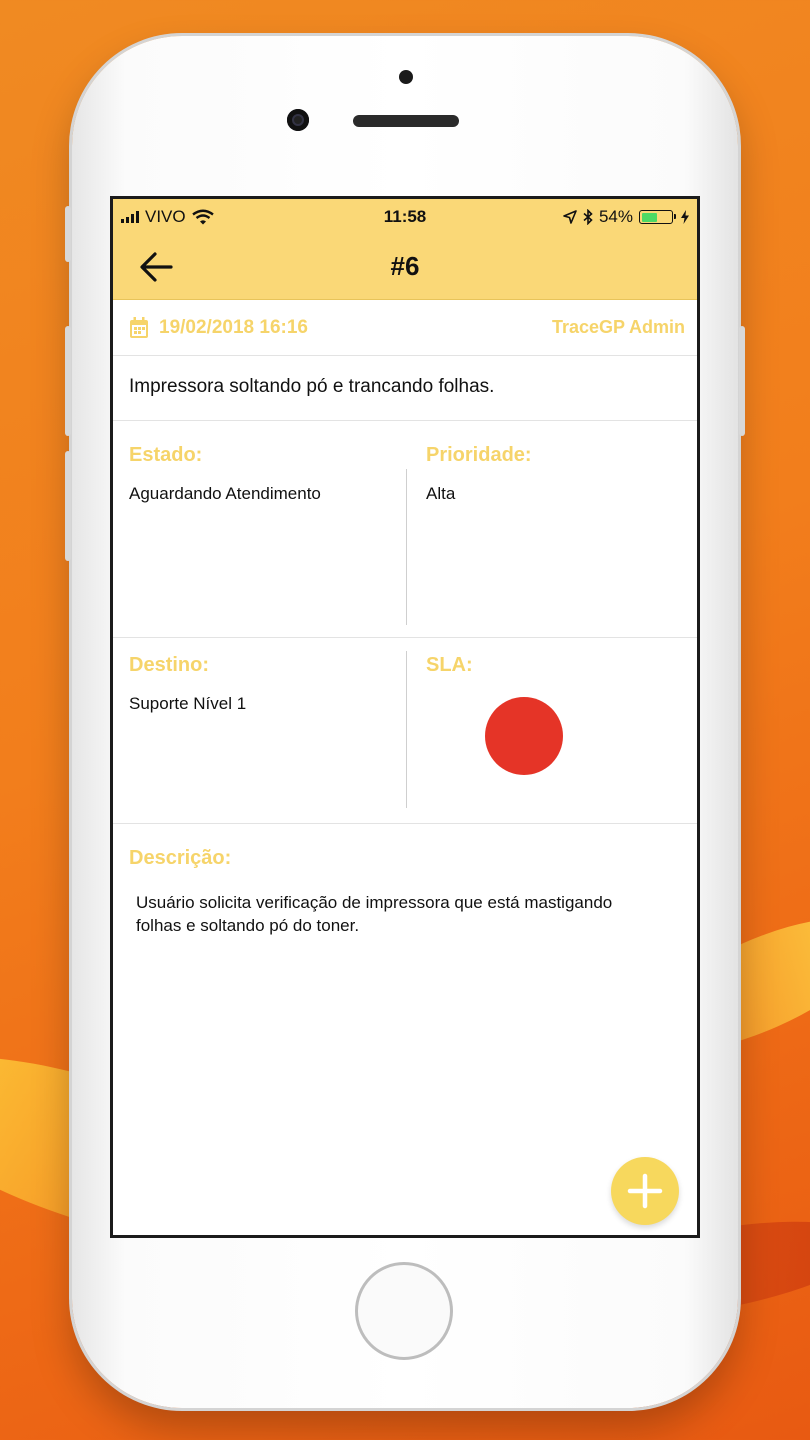 The image size is (810, 1440). What do you see at coordinates (298, 120) in the screenshot?
I see `front-camera` at bounding box center [298, 120].